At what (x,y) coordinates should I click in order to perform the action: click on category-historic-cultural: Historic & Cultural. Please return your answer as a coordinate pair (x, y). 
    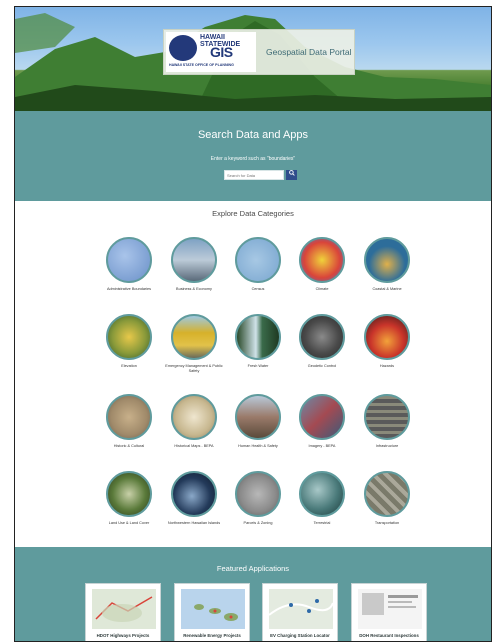
    Looking at the image, I should click on (129, 421).